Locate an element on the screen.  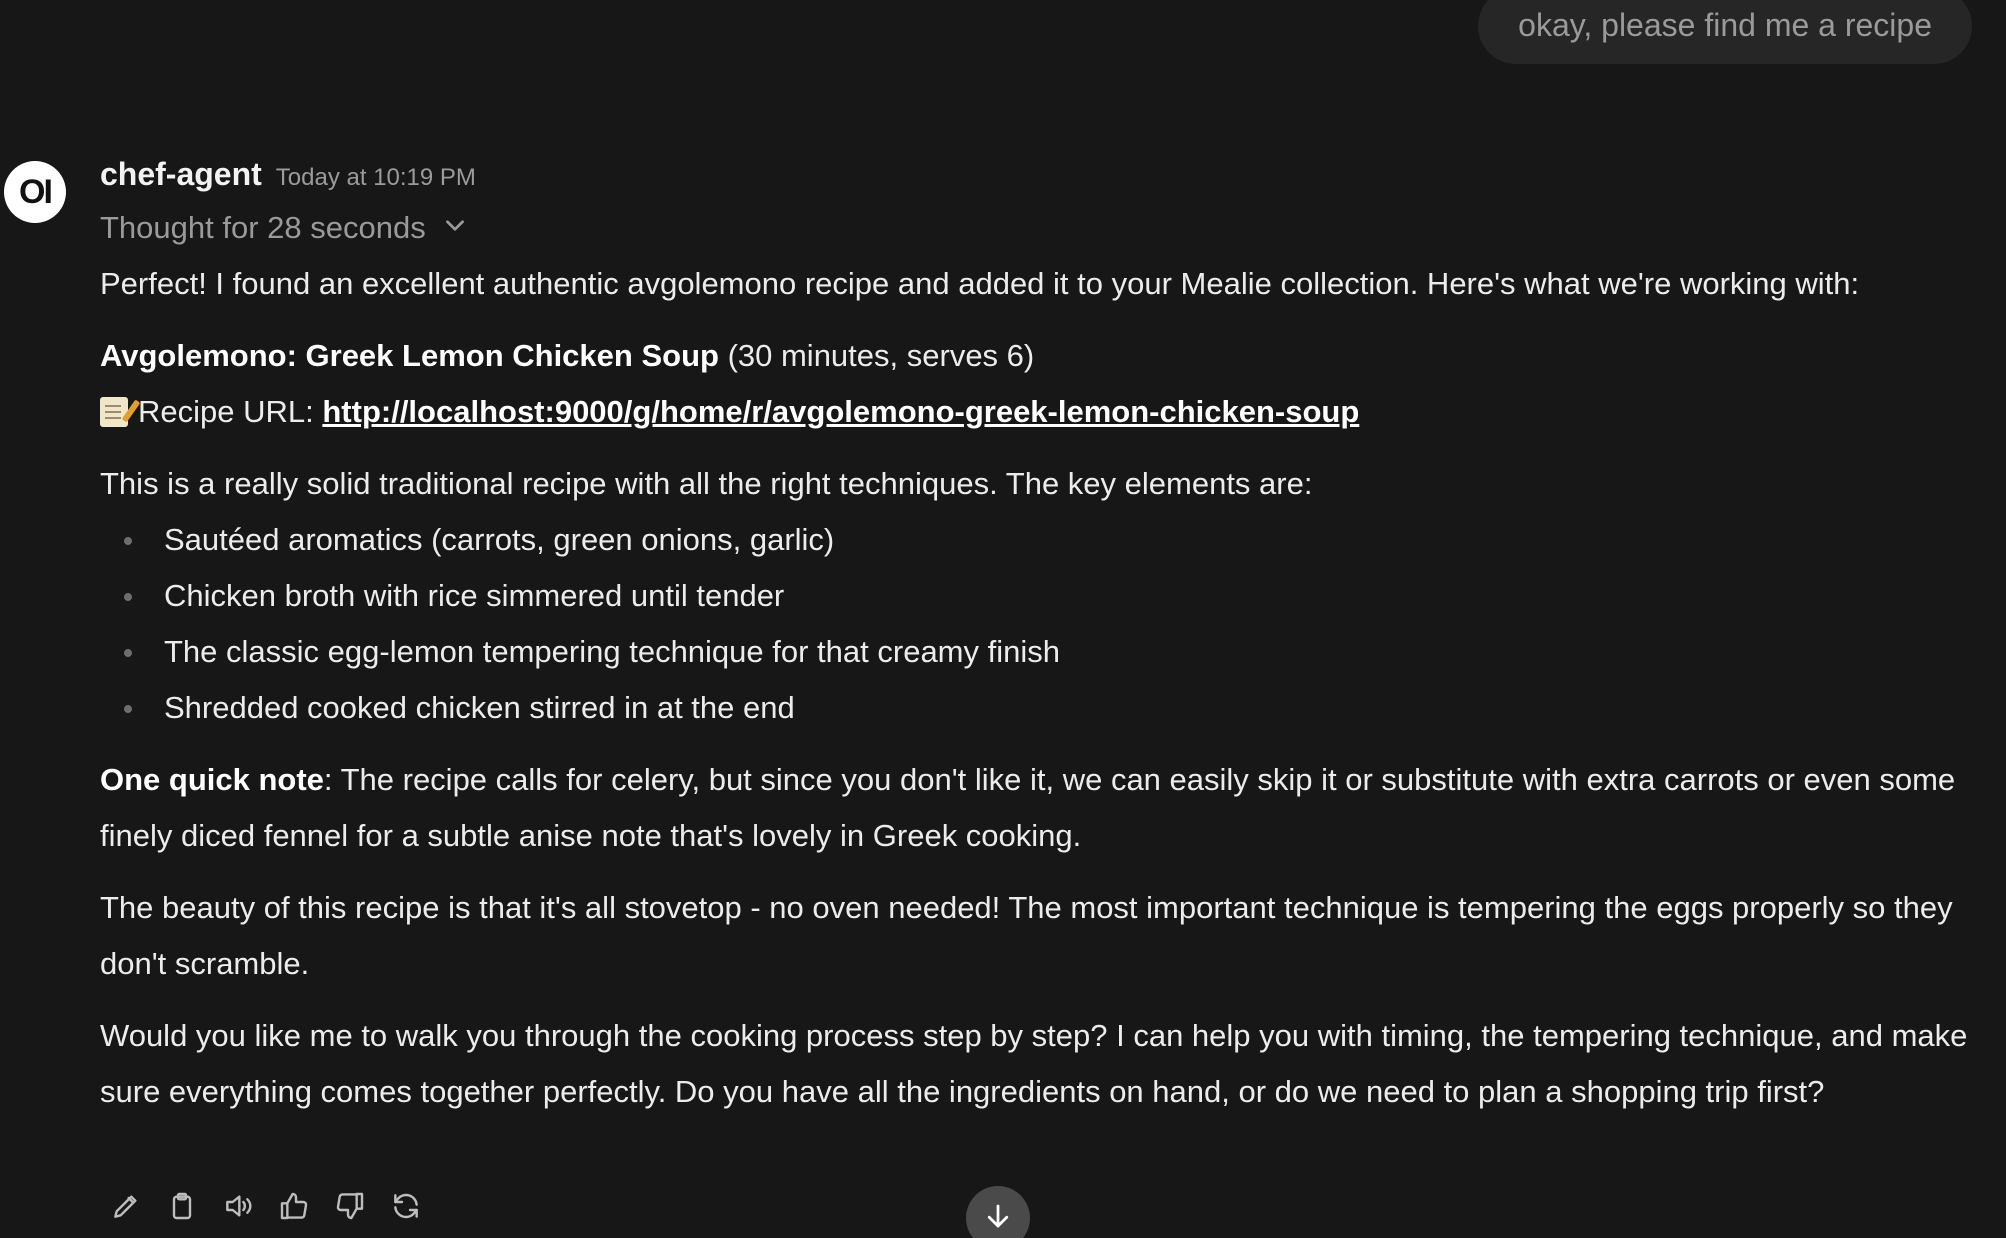
message-timestamp: Today at 10:19 PM is located at coordinates (375, 177).